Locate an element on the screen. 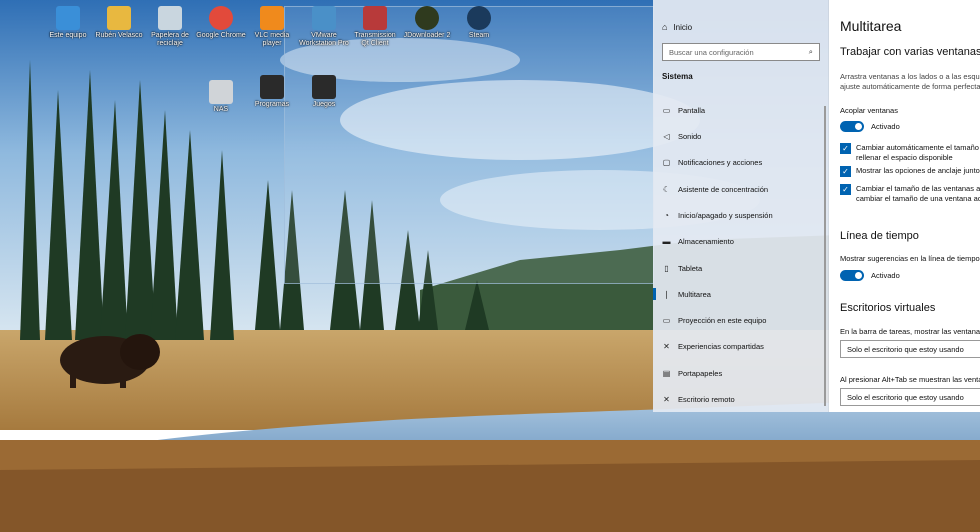 This screenshot has height=532, width=980. desktop-icon-label: NAS is located at coordinates (221, 109).